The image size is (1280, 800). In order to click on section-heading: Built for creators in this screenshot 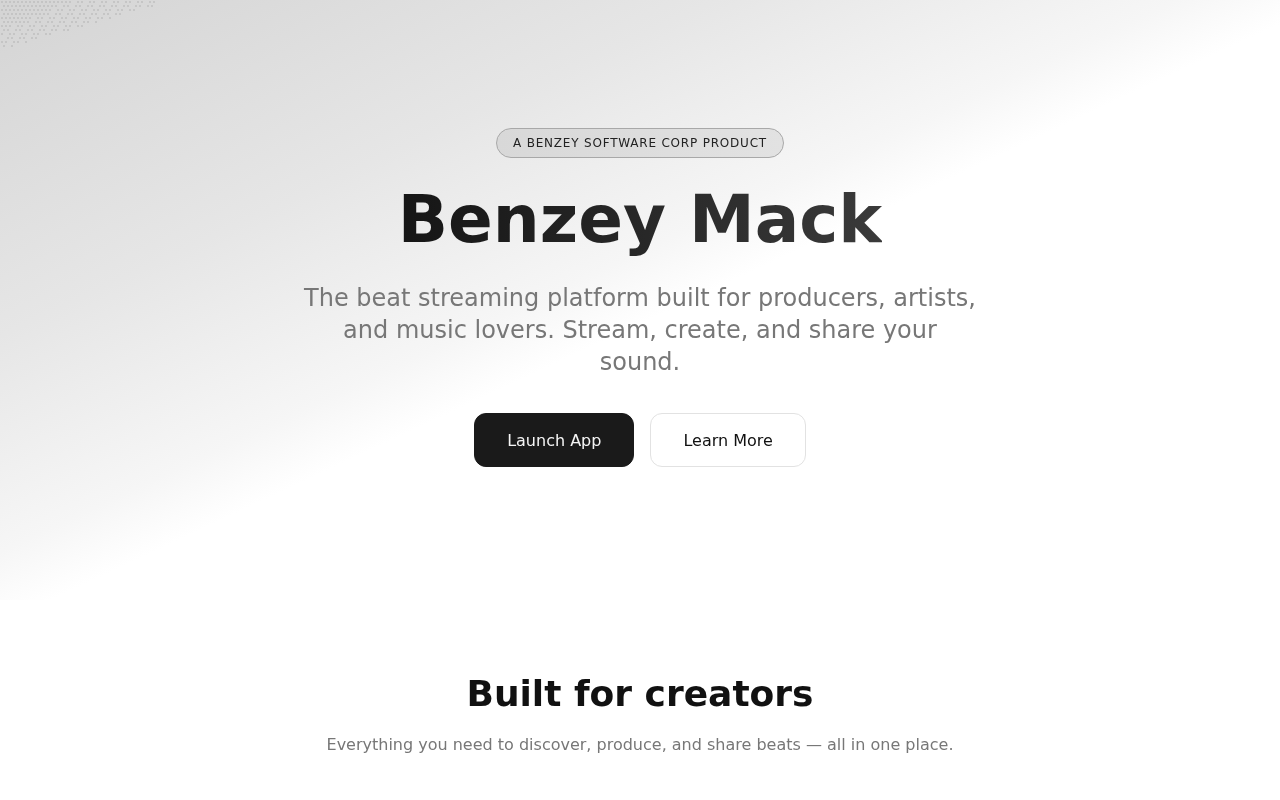, I will do `click(640, 694)`.